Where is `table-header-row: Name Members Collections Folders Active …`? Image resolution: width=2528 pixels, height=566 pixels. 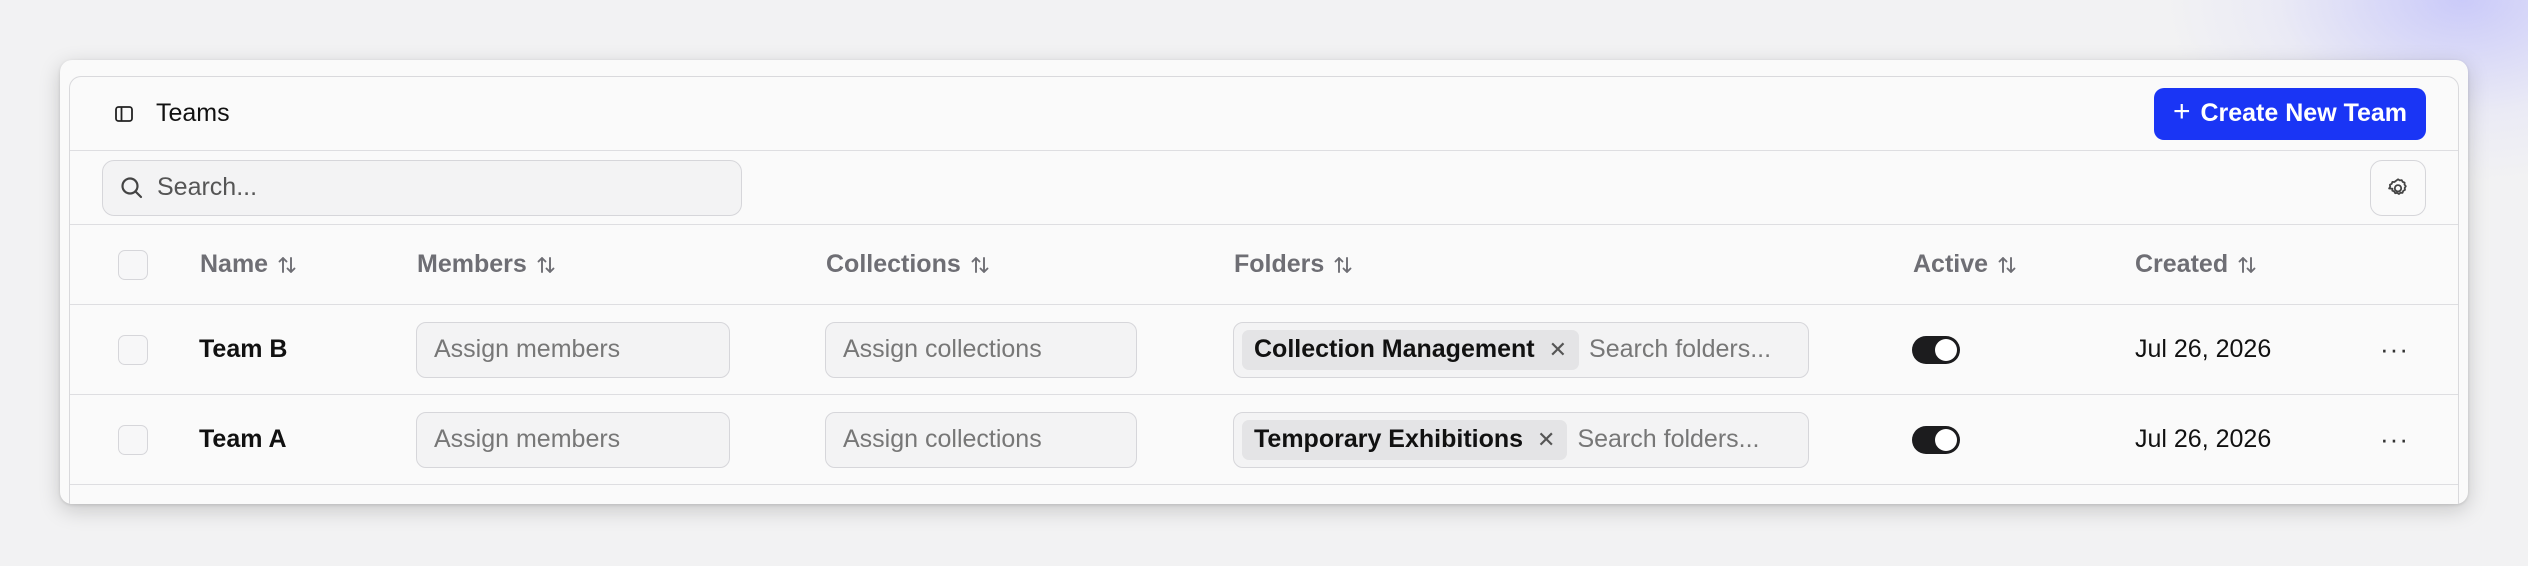 table-header-row: Name Members Collections Folders Active … is located at coordinates (1264, 265).